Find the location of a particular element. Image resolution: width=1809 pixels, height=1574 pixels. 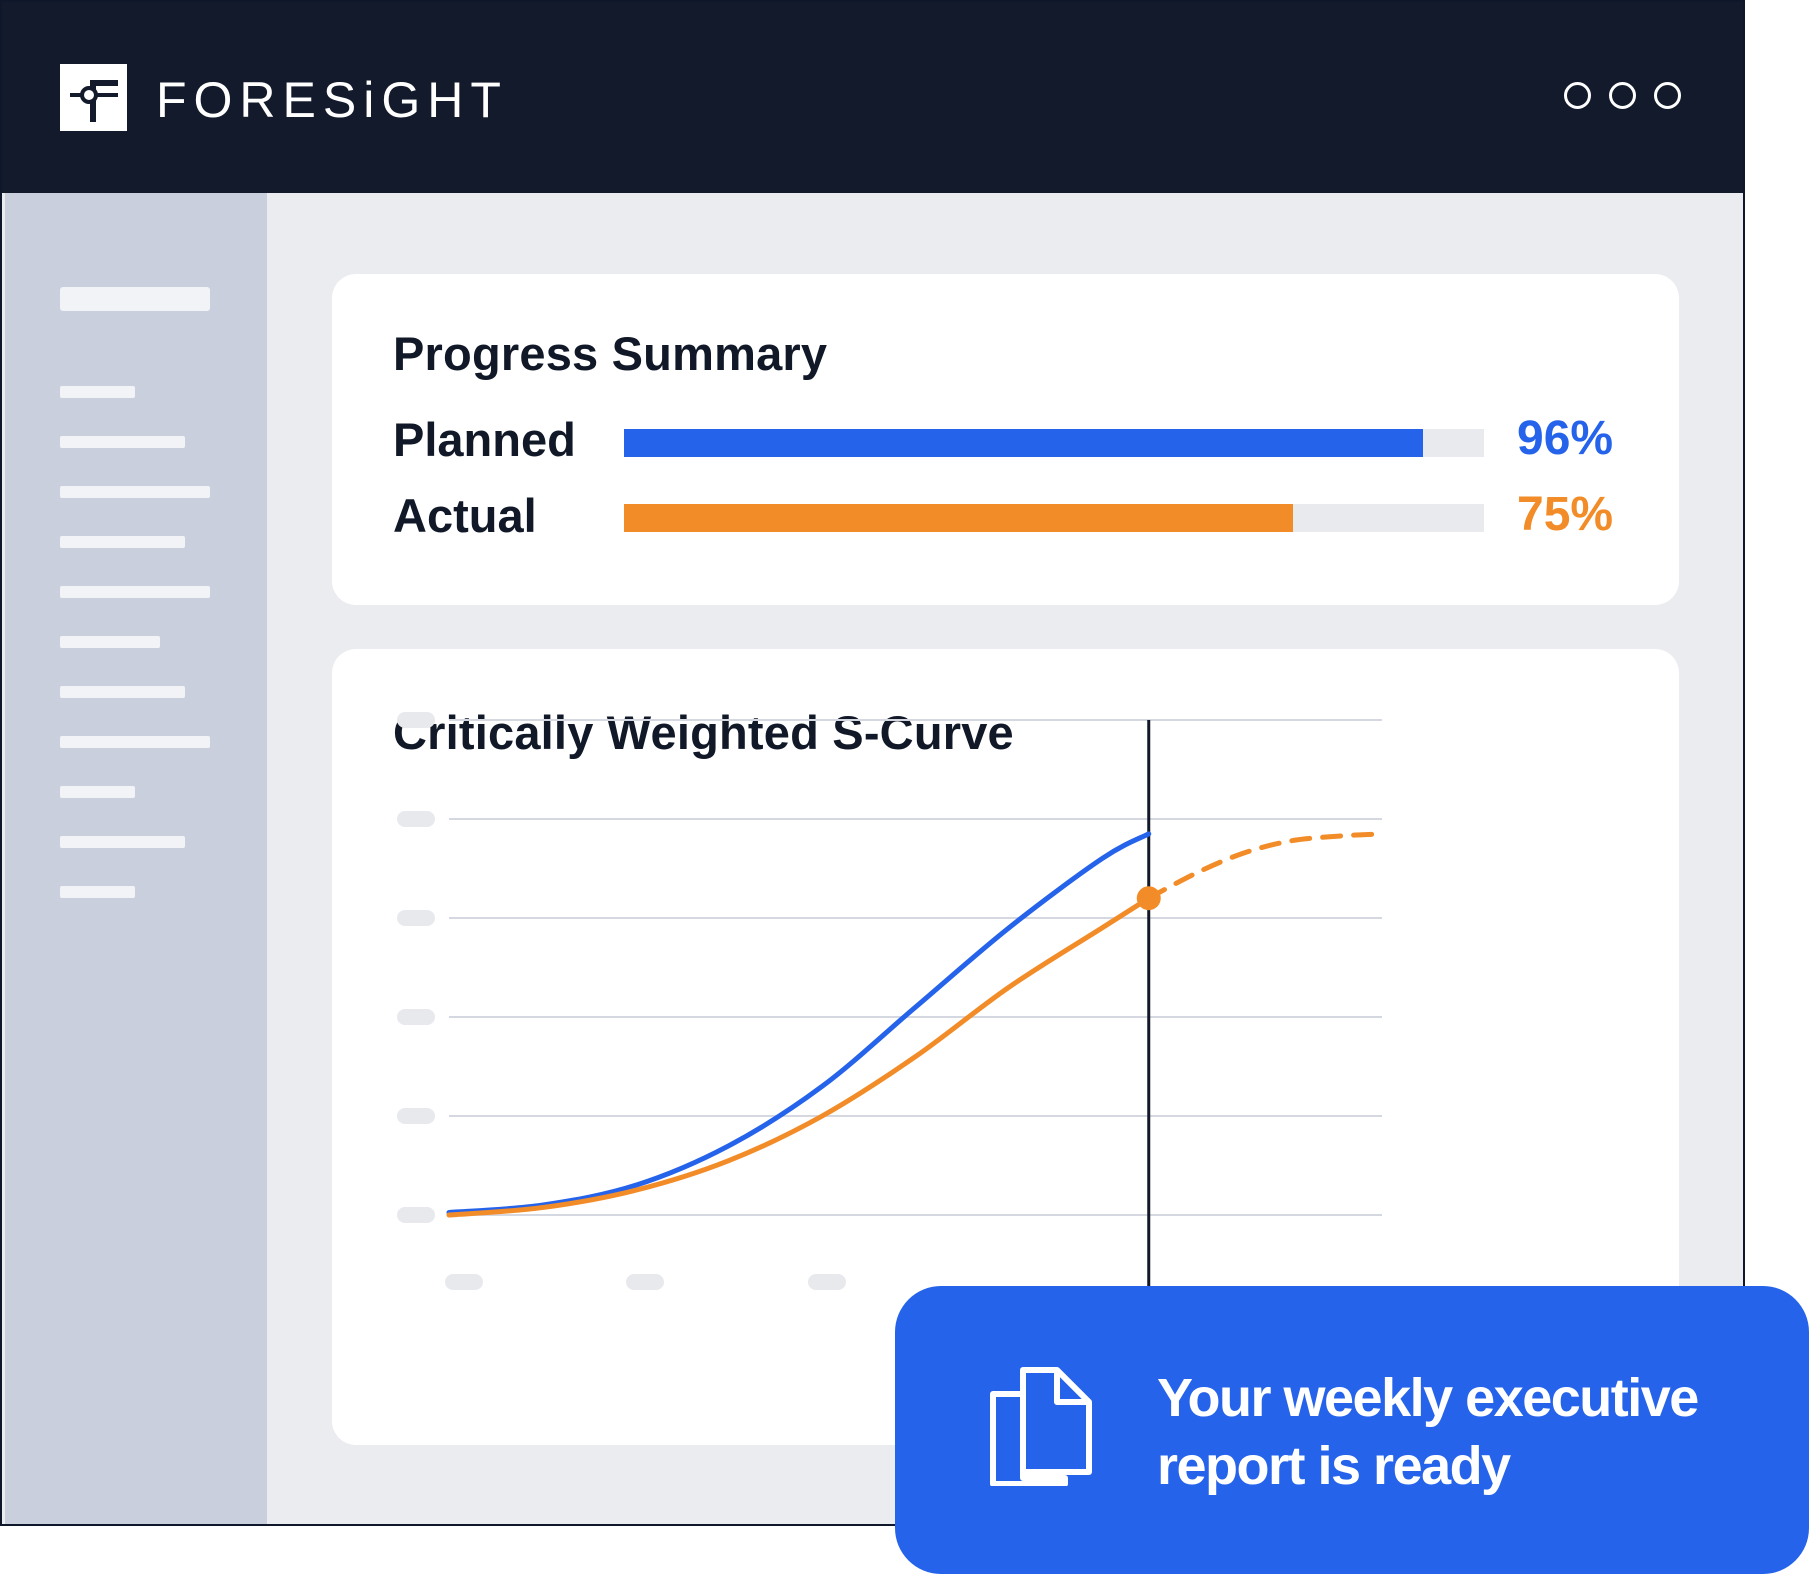

actual-progress-fill is located at coordinates (959, 518).